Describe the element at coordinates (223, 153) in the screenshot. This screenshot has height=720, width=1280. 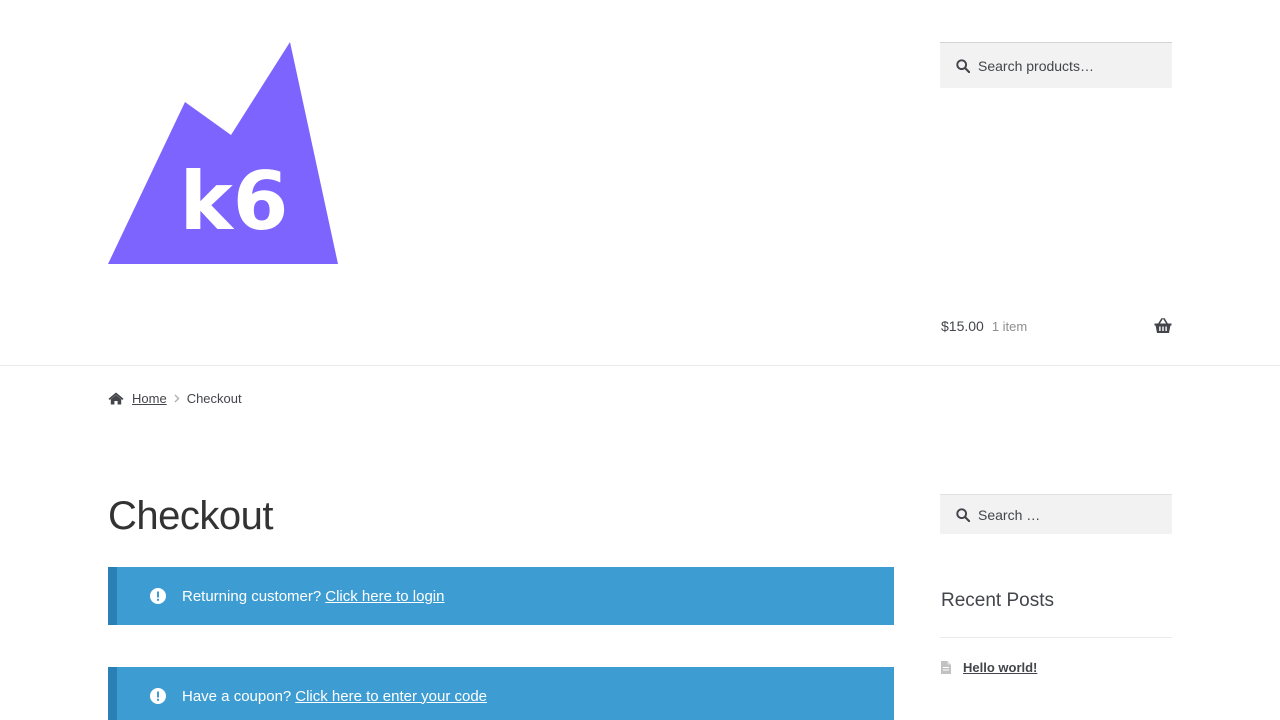
I see `site-logo: k6` at that location.